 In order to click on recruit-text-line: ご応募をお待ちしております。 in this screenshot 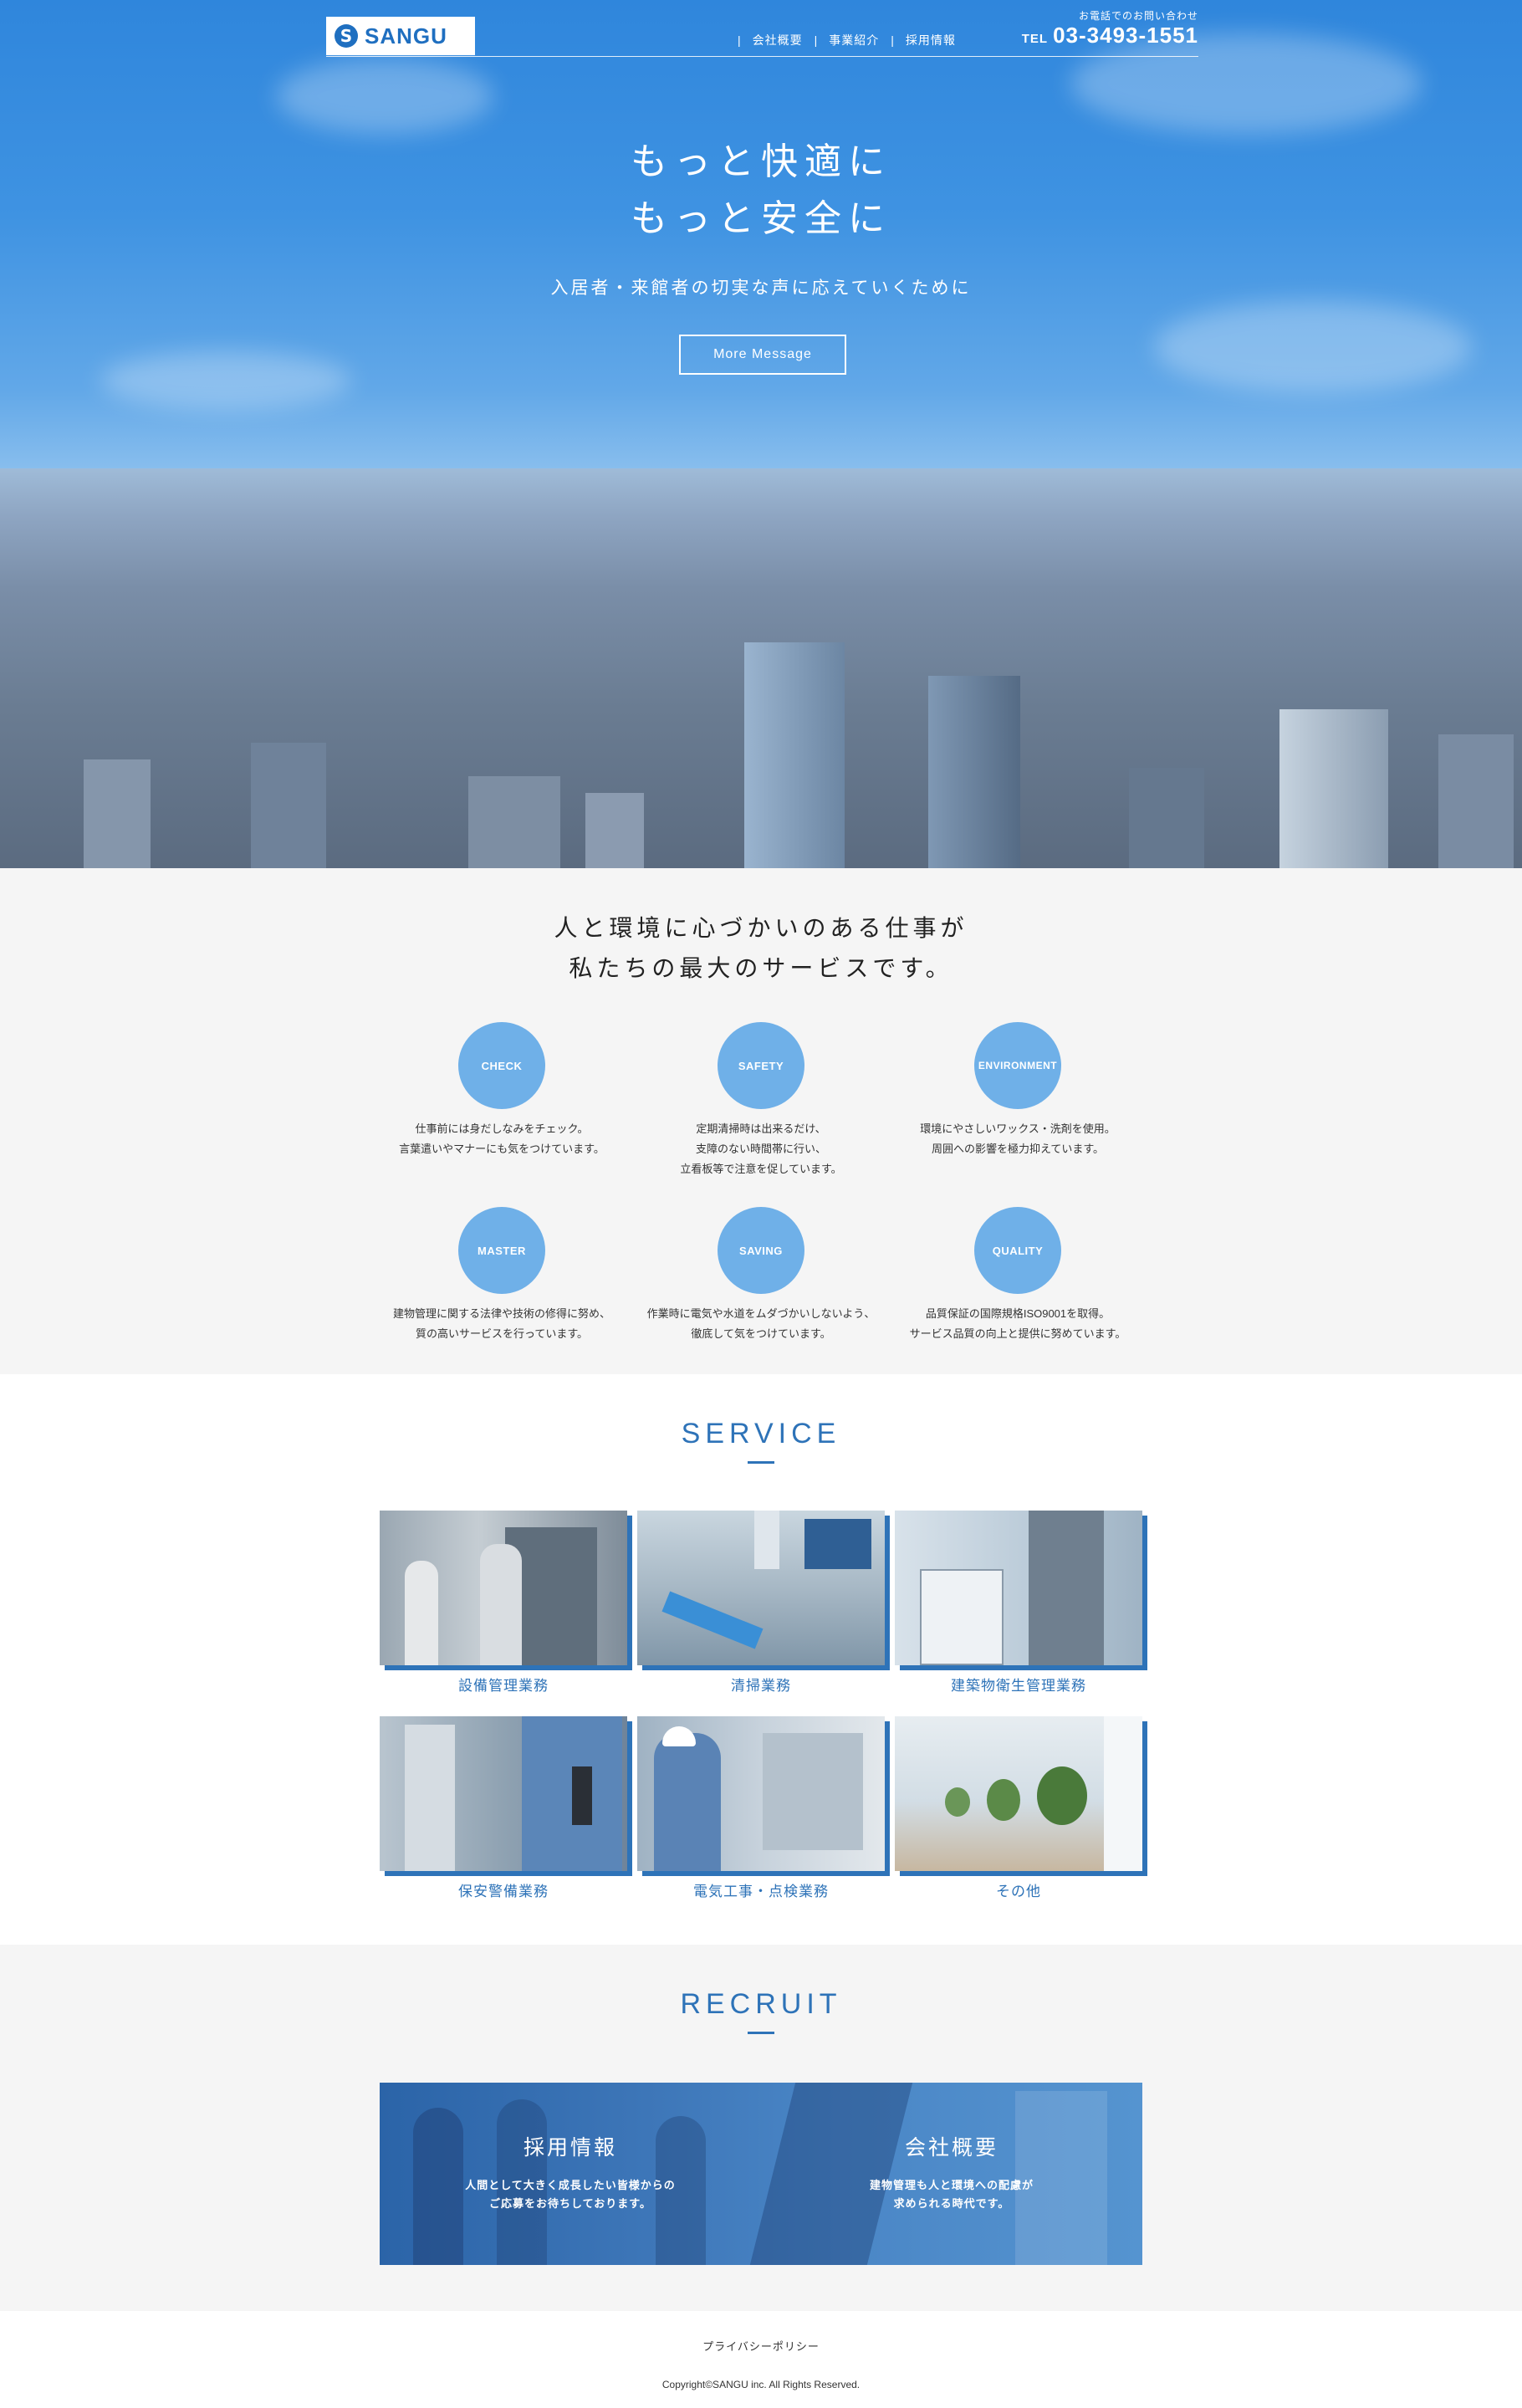, I will do `click(570, 2203)`.